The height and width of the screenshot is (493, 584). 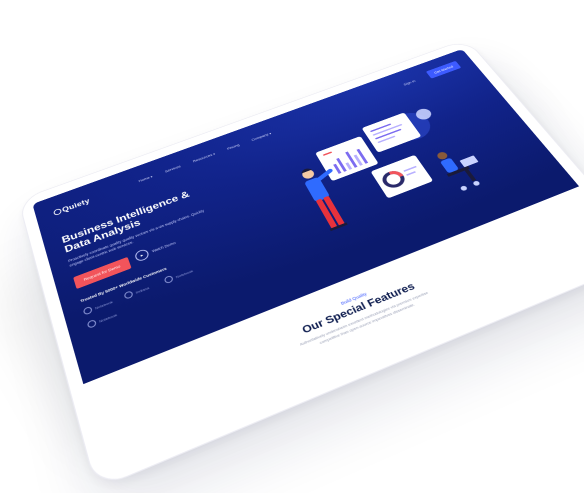 What do you see at coordinates (261, 137) in the screenshot?
I see `nav-item-company: Company` at bounding box center [261, 137].